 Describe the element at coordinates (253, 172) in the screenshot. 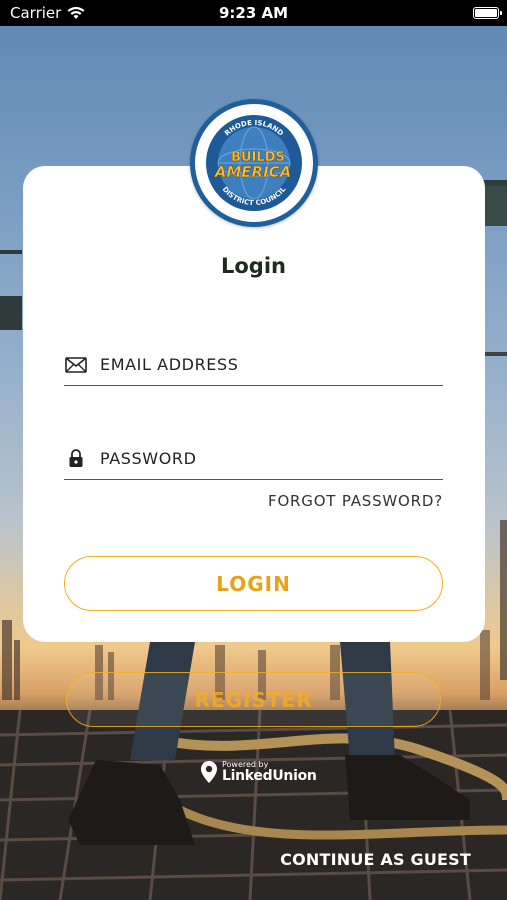

I see `svg-text: AMERICA` at that location.